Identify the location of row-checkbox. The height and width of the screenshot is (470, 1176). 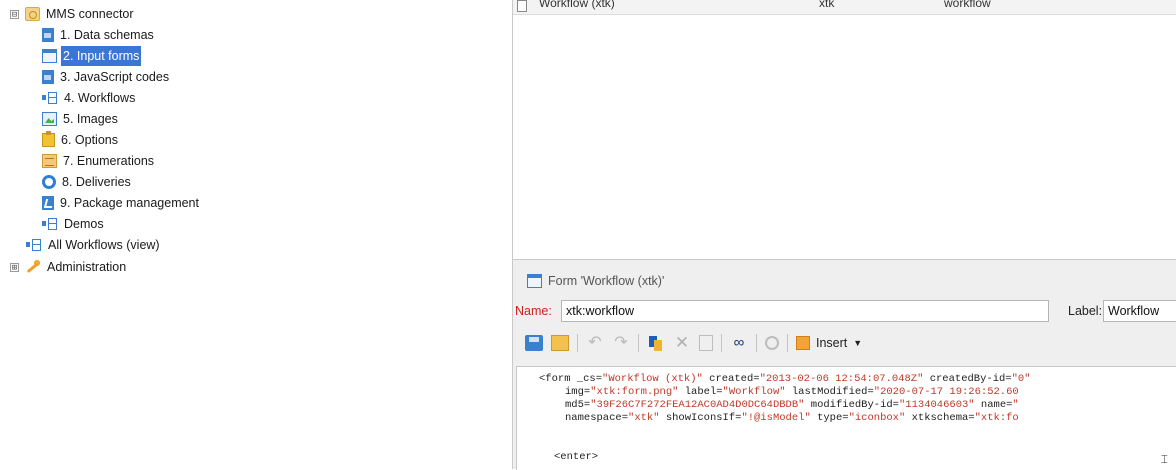
(522, 6).